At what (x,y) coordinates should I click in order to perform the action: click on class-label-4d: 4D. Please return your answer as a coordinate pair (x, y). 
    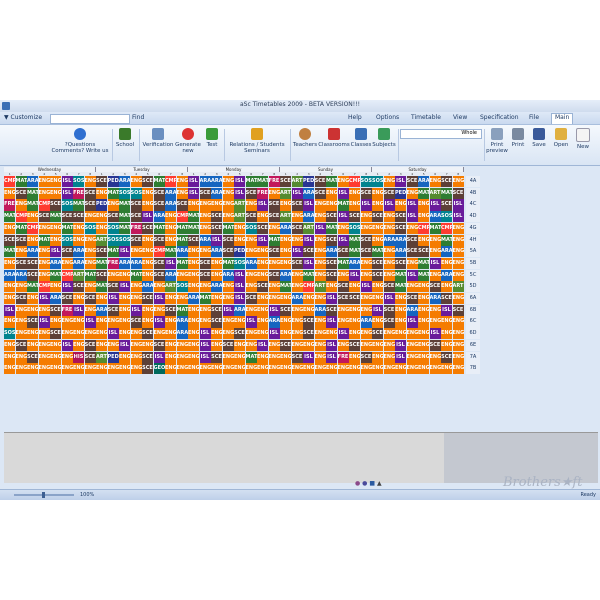
    Looking at the image, I should click on (473, 217).